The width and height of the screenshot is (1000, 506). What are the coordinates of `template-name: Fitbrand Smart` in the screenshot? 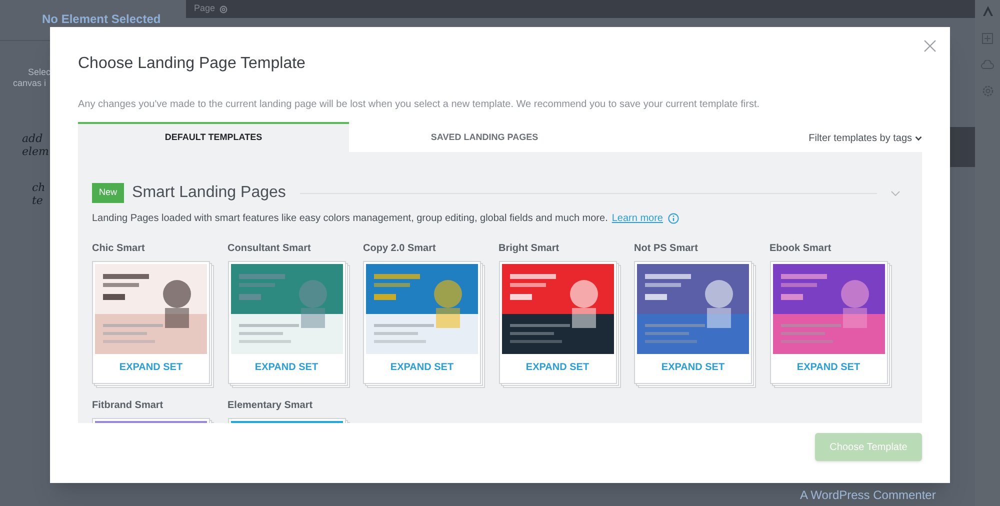 It's located at (128, 406).